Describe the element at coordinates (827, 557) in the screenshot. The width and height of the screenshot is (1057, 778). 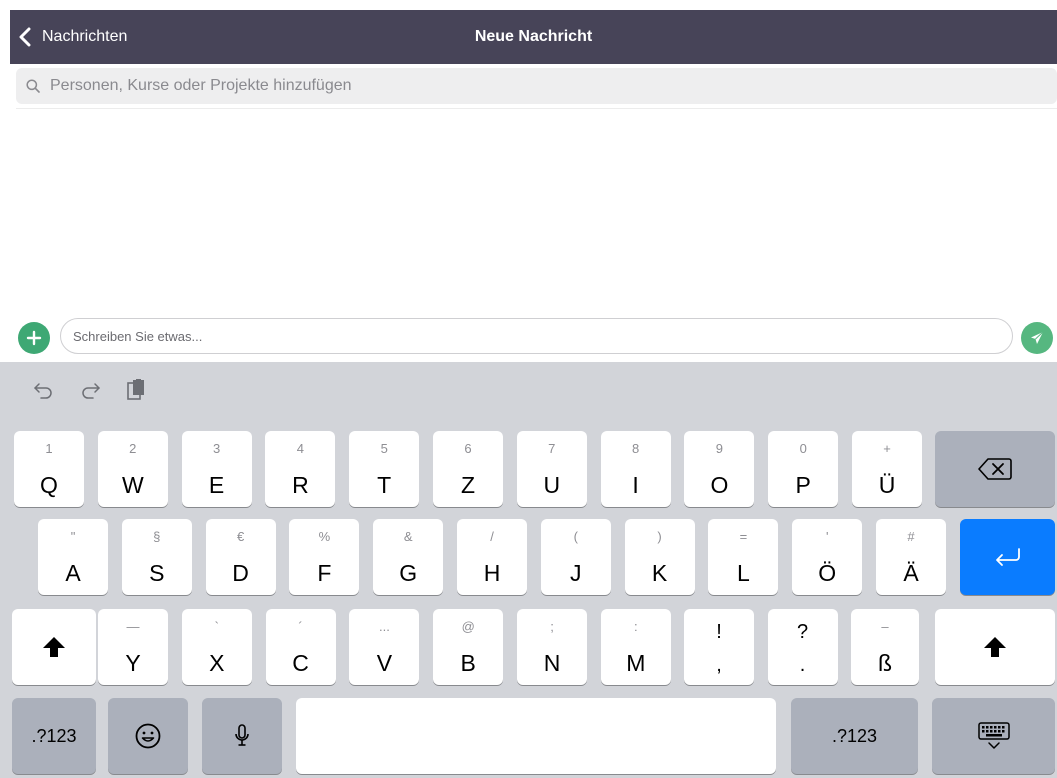
I see `key-ö: ' Ö` at that location.